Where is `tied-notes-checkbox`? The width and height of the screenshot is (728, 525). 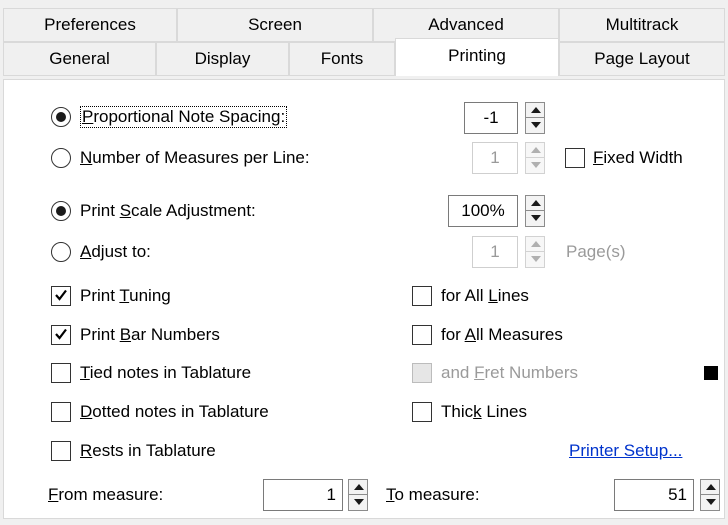 tied-notes-checkbox is located at coordinates (61, 373).